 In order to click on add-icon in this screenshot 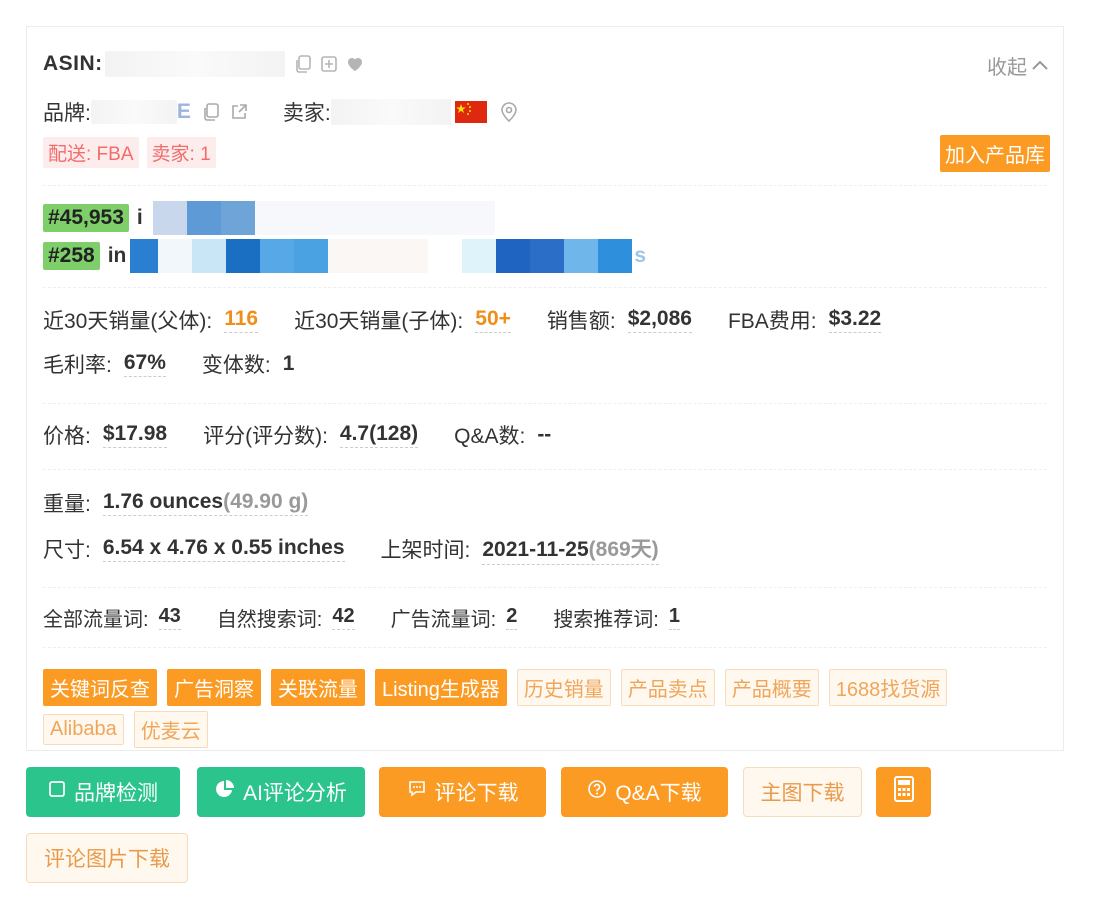, I will do `click(329, 64)`.